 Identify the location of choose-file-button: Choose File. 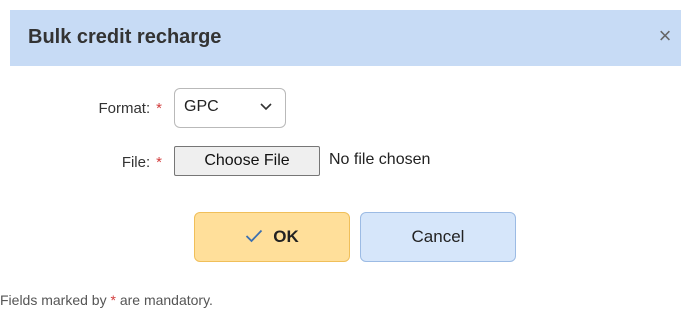
(247, 161).